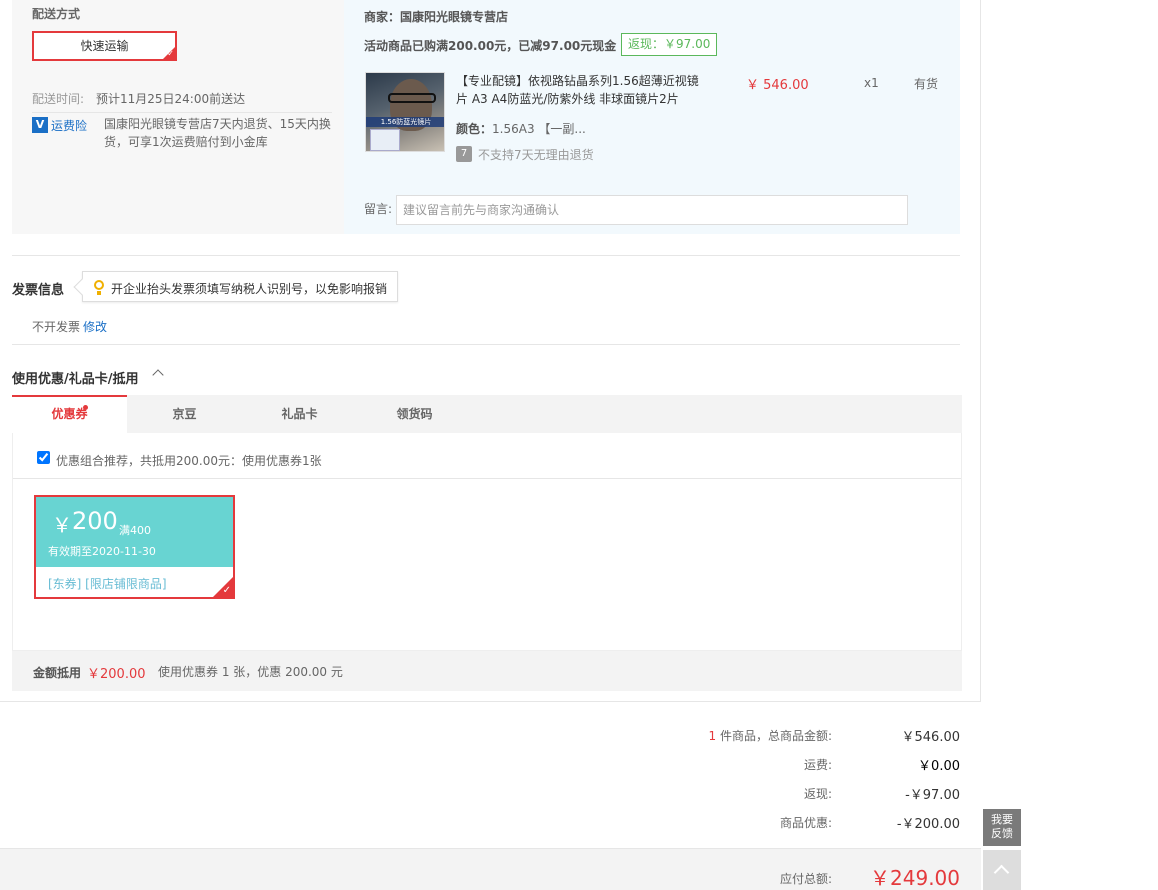 This screenshot has width=1158, height=890. What do you see at coordinates (932, 795) in the screenshot?
I see `cashback-value: -￥97.00` at bounding box center [932, 795].